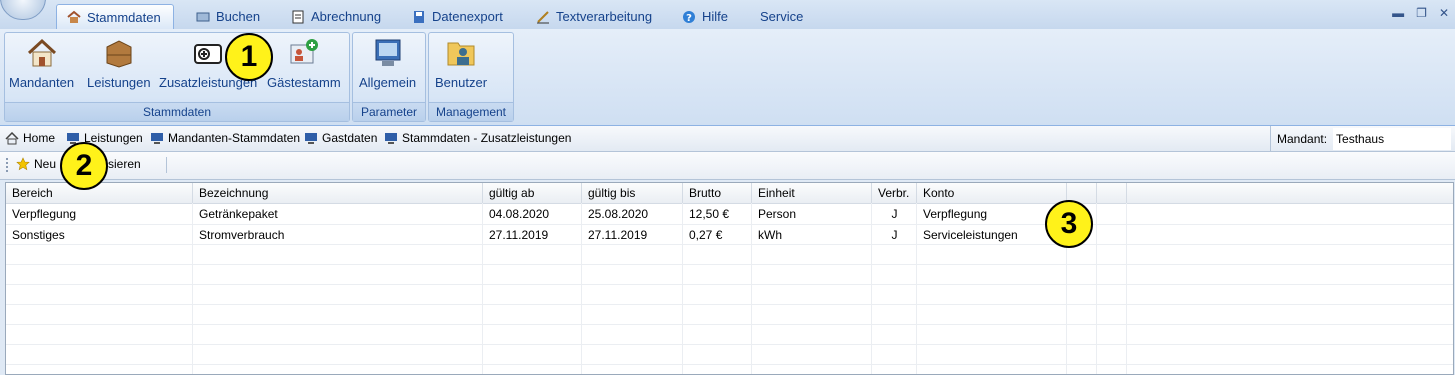 The width and height of the screenshot is (1455, 375). What do you see at coordinates (1112, 193) in the screenshot?
I see `column-header-empty` at bounding box center [1112, 193].